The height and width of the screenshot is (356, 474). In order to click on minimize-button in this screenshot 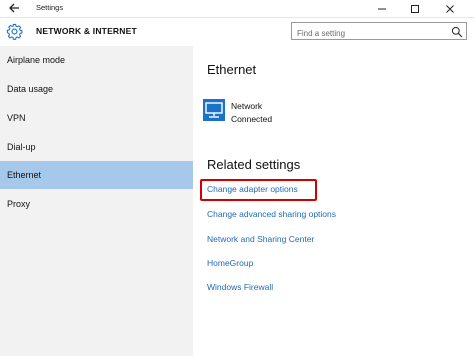, I will do `click(382, 8)`.